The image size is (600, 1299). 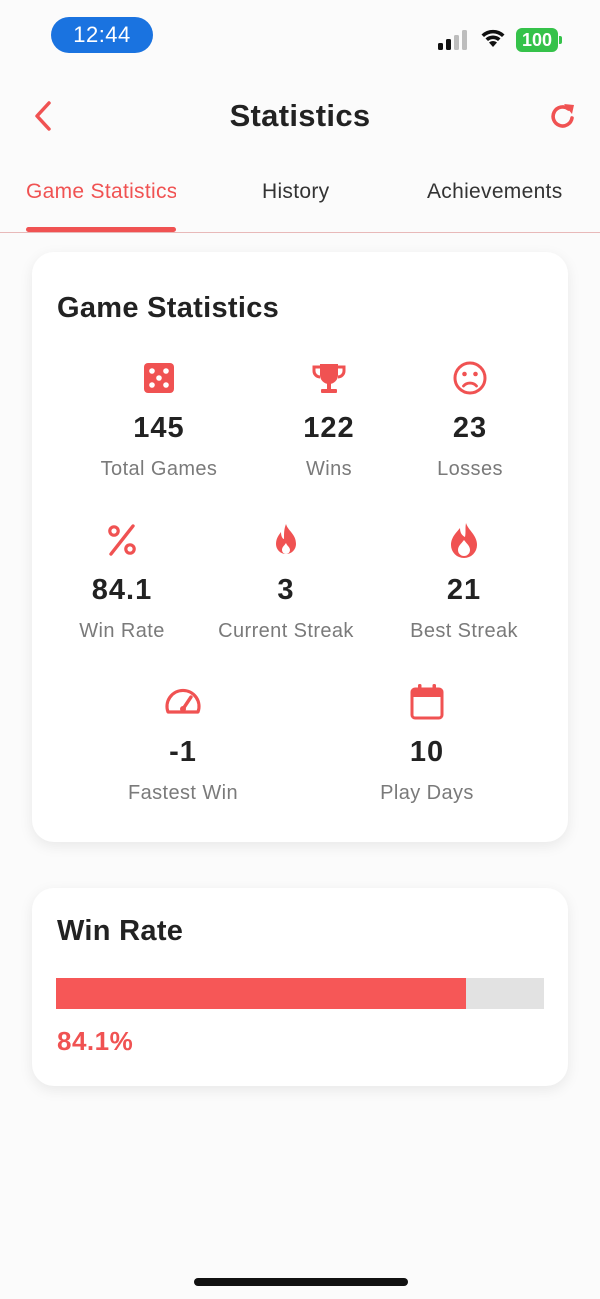 I want to click on page-title: Statistics, so click(x=300, y=115).